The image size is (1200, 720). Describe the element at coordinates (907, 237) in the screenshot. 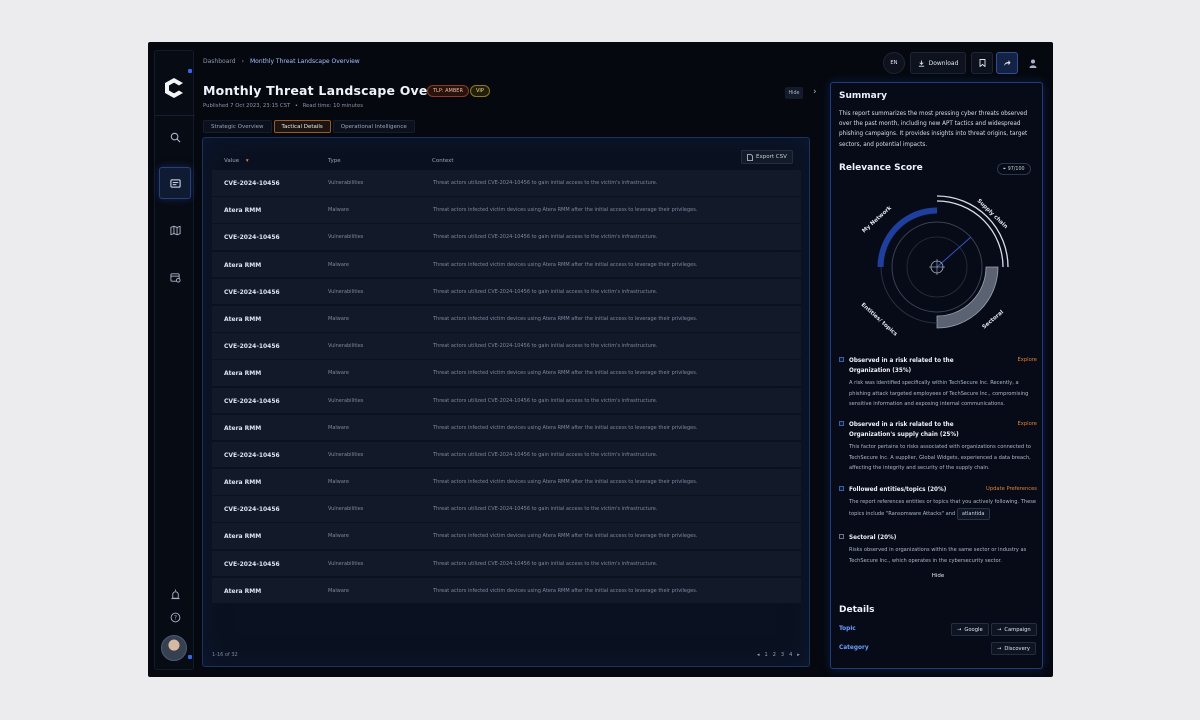

I see `ring-organization` at that location.